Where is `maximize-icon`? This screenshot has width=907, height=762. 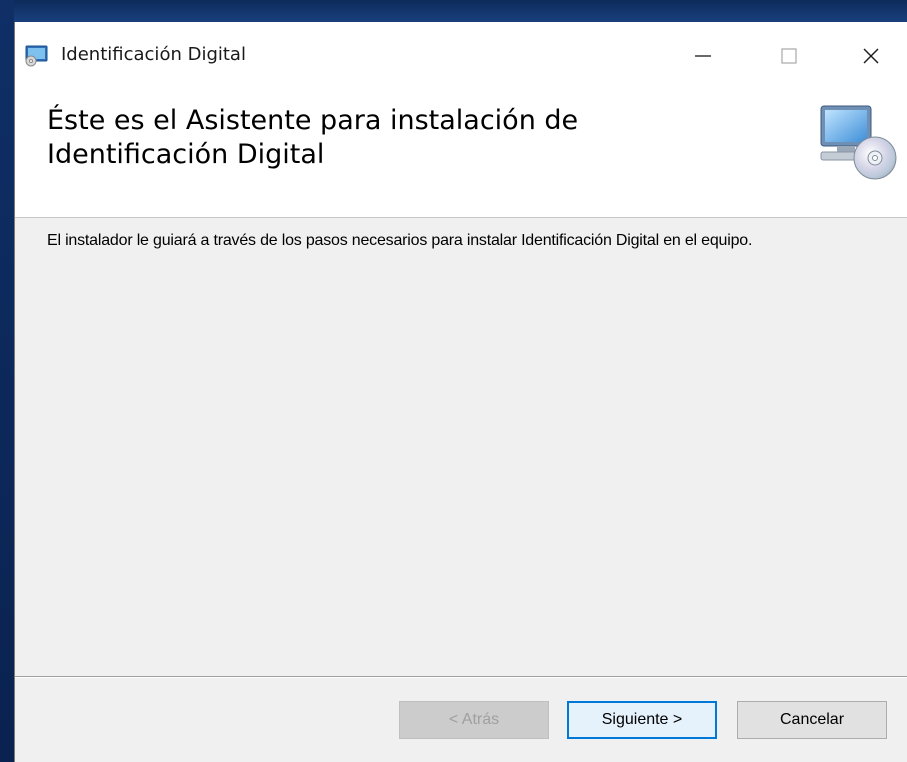
maximize-icon is located at coordinates (789, 56).